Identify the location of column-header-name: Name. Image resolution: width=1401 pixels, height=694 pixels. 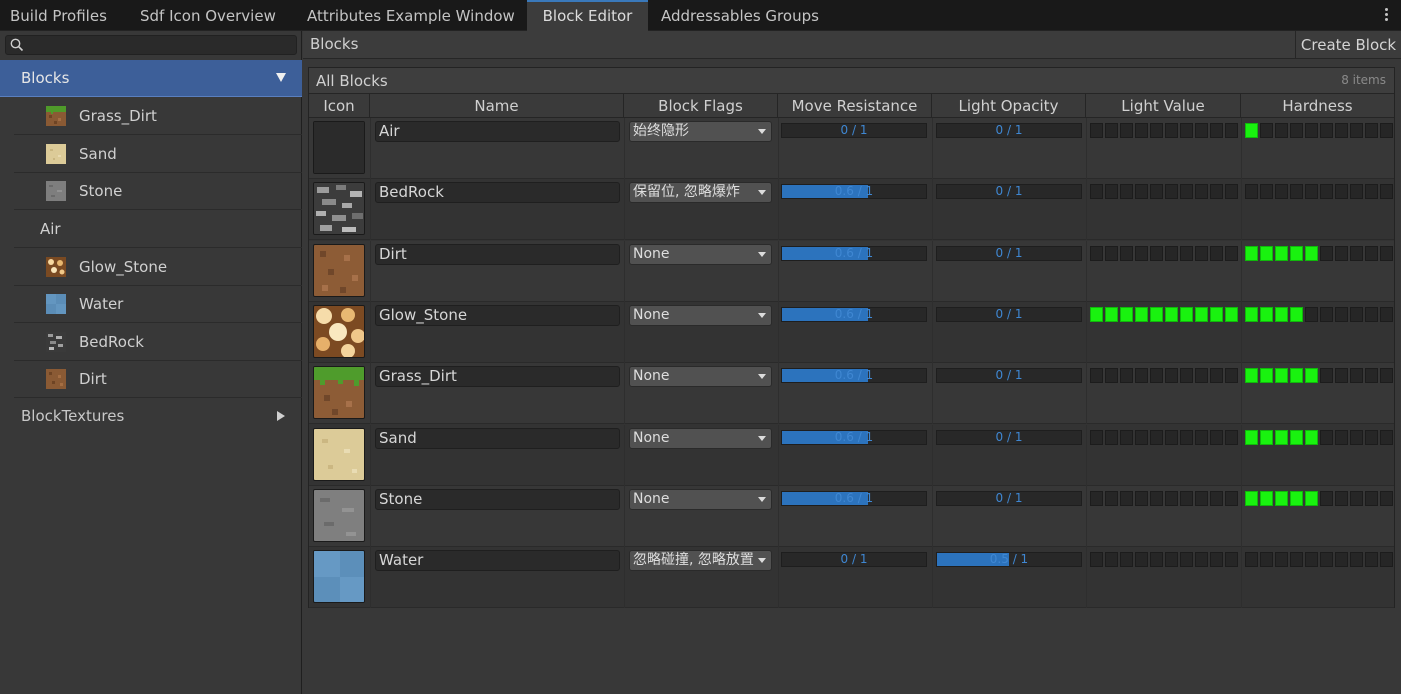
(497, 106).